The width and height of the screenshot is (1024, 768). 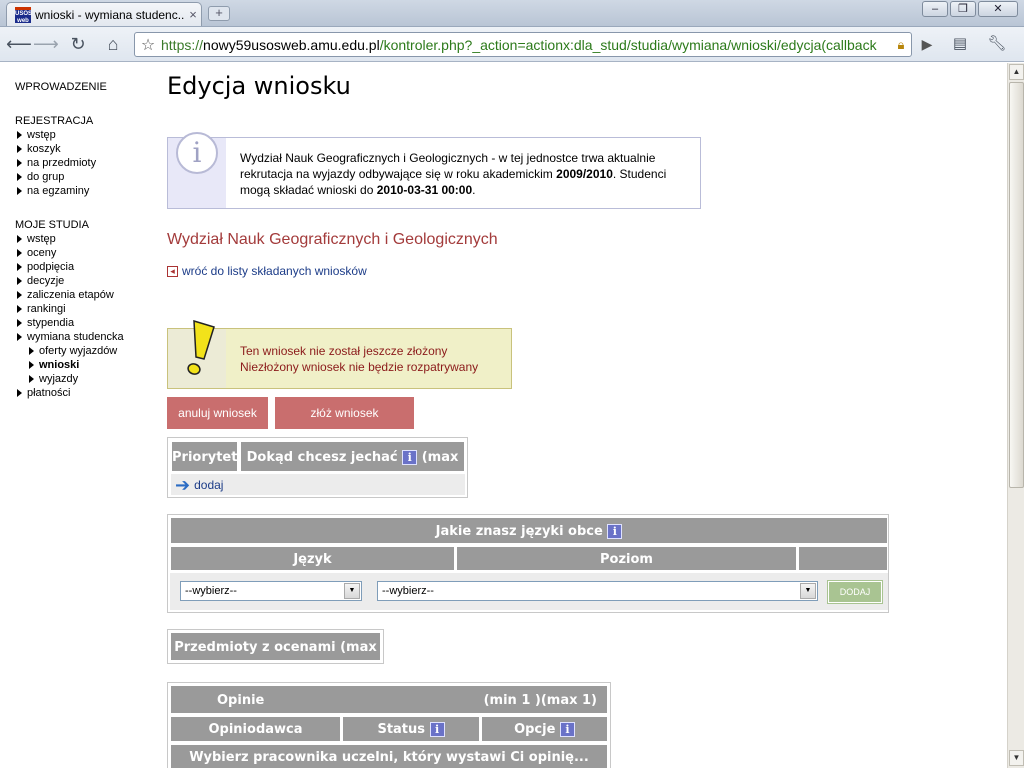 What do you see at coordinates (1016, 285) in the screenshot?
I see `scrollbar-thumb` at bounding box center [1016, 285].